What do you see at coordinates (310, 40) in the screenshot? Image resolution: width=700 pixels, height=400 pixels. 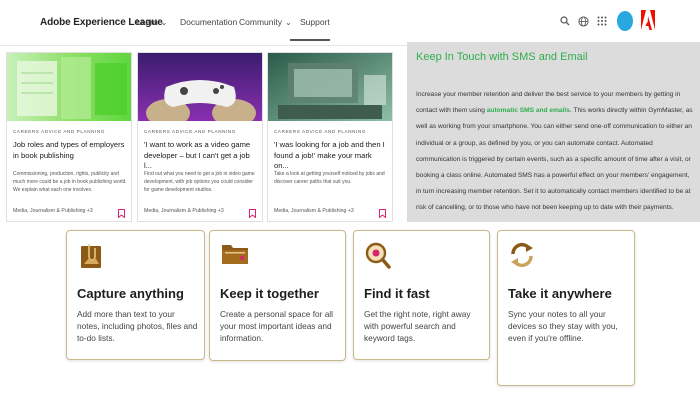 I see `active-nav-indicator` at bounding box center [310, 40].